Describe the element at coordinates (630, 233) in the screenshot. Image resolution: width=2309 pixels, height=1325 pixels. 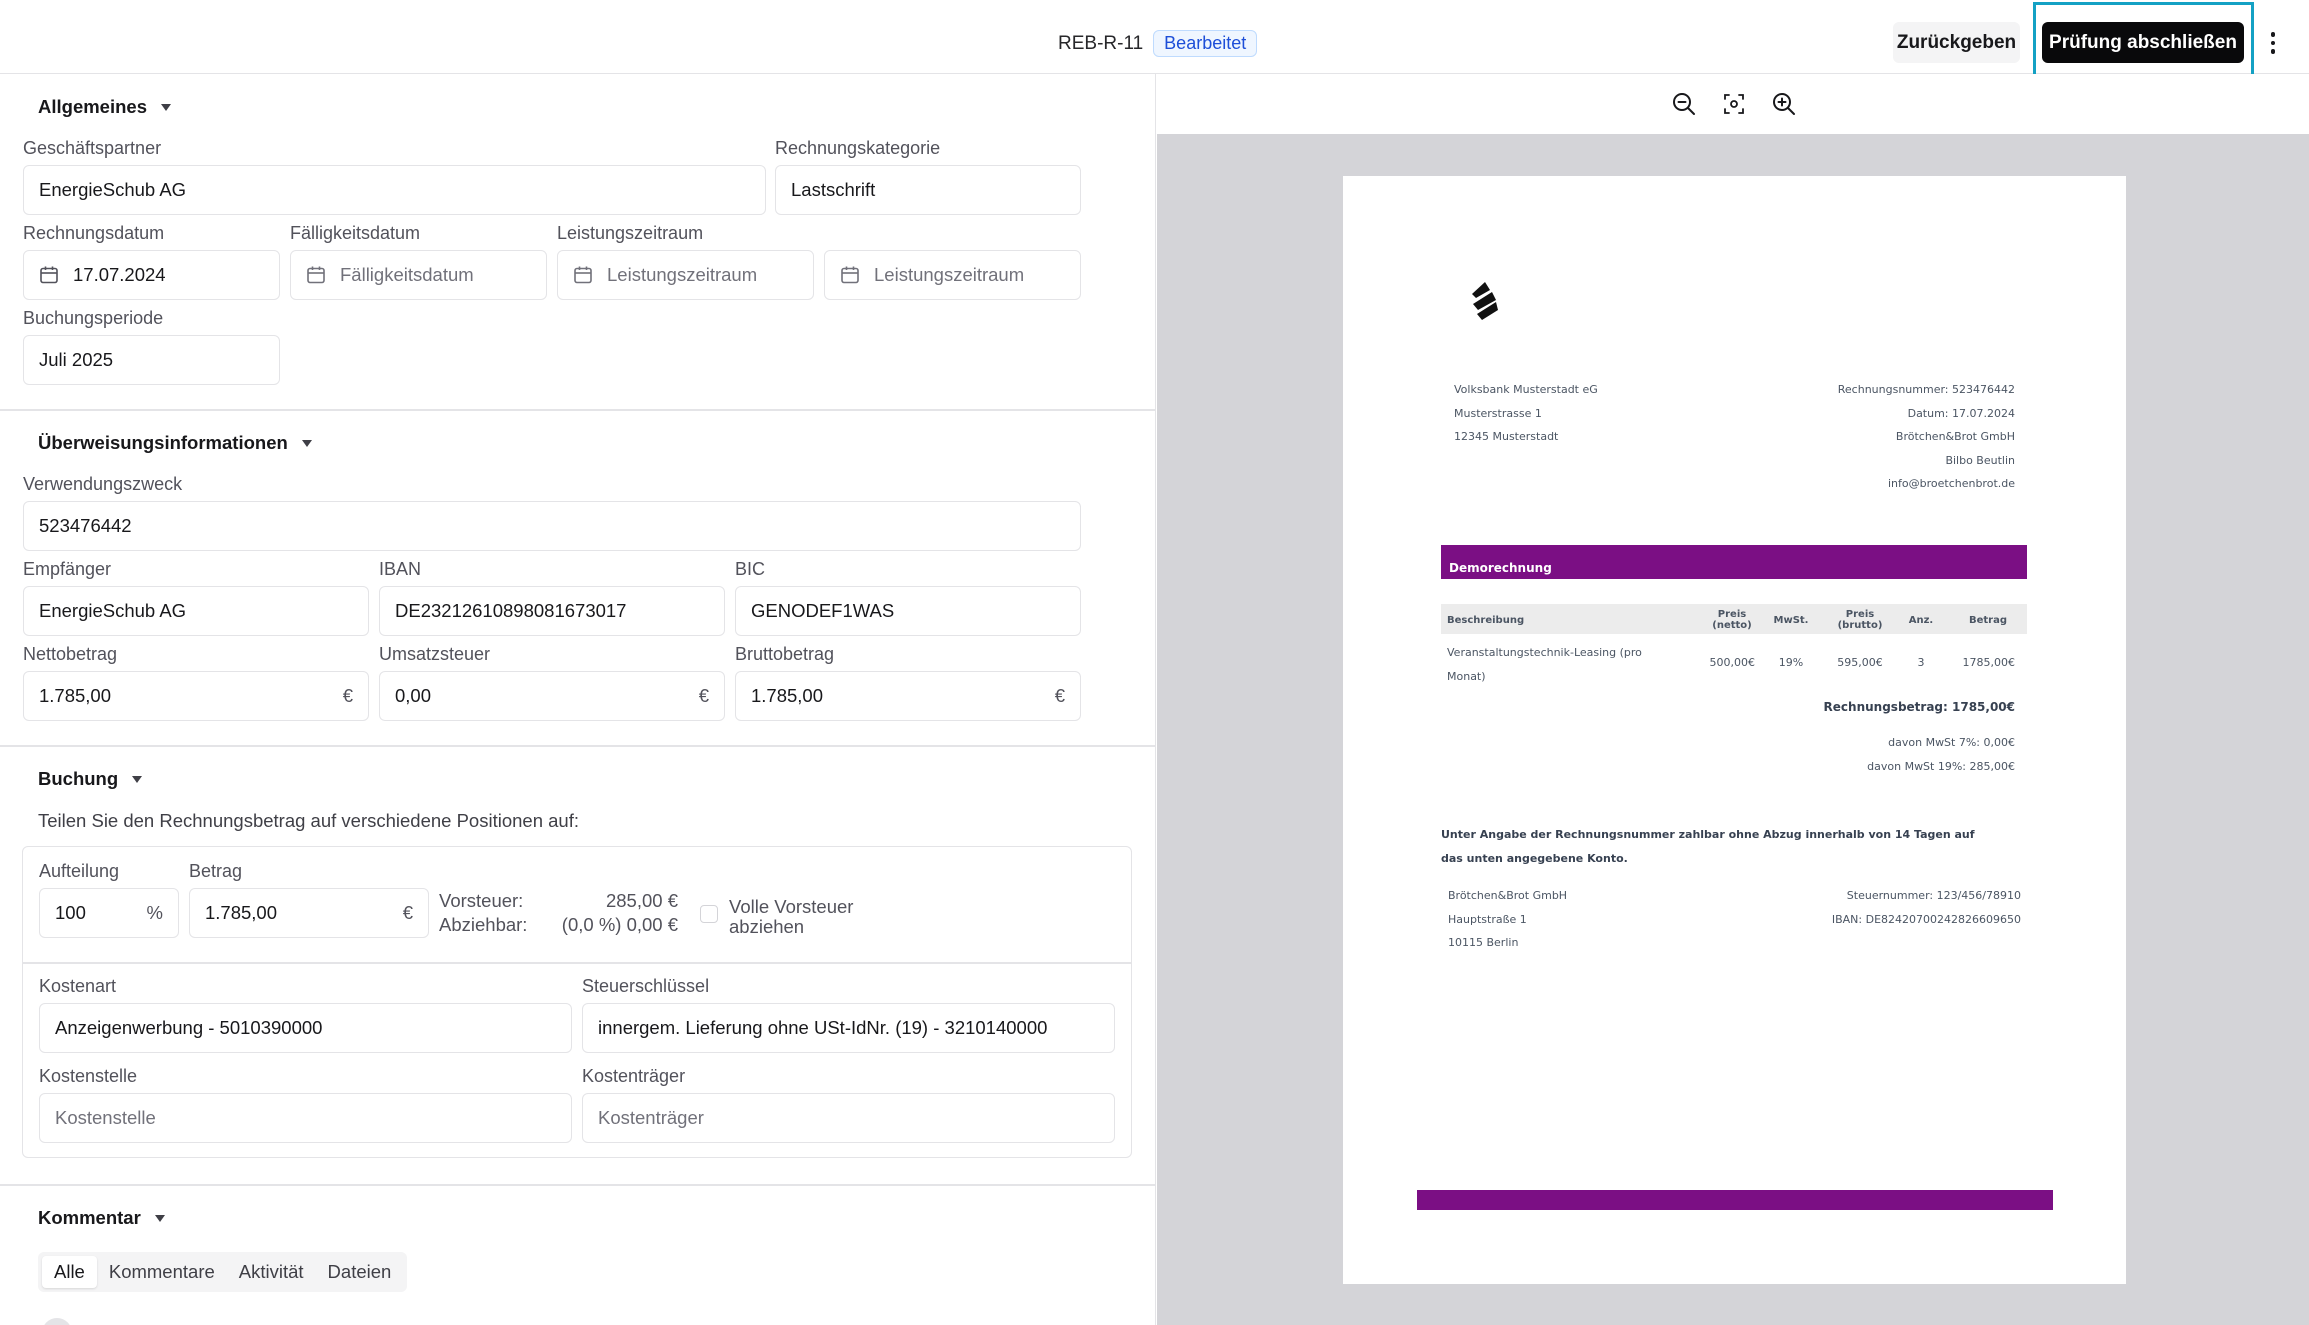
I see `service-period-label: Leistungszeitraum` at that location.